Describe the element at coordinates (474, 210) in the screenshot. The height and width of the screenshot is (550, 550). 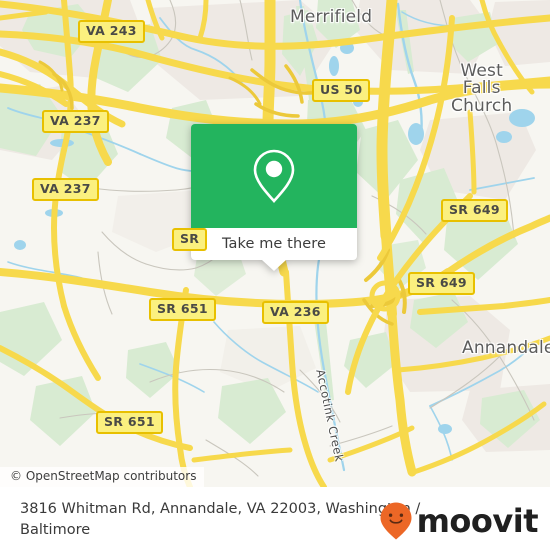
I see `shield-sr-649-north: SR 649` at that location.